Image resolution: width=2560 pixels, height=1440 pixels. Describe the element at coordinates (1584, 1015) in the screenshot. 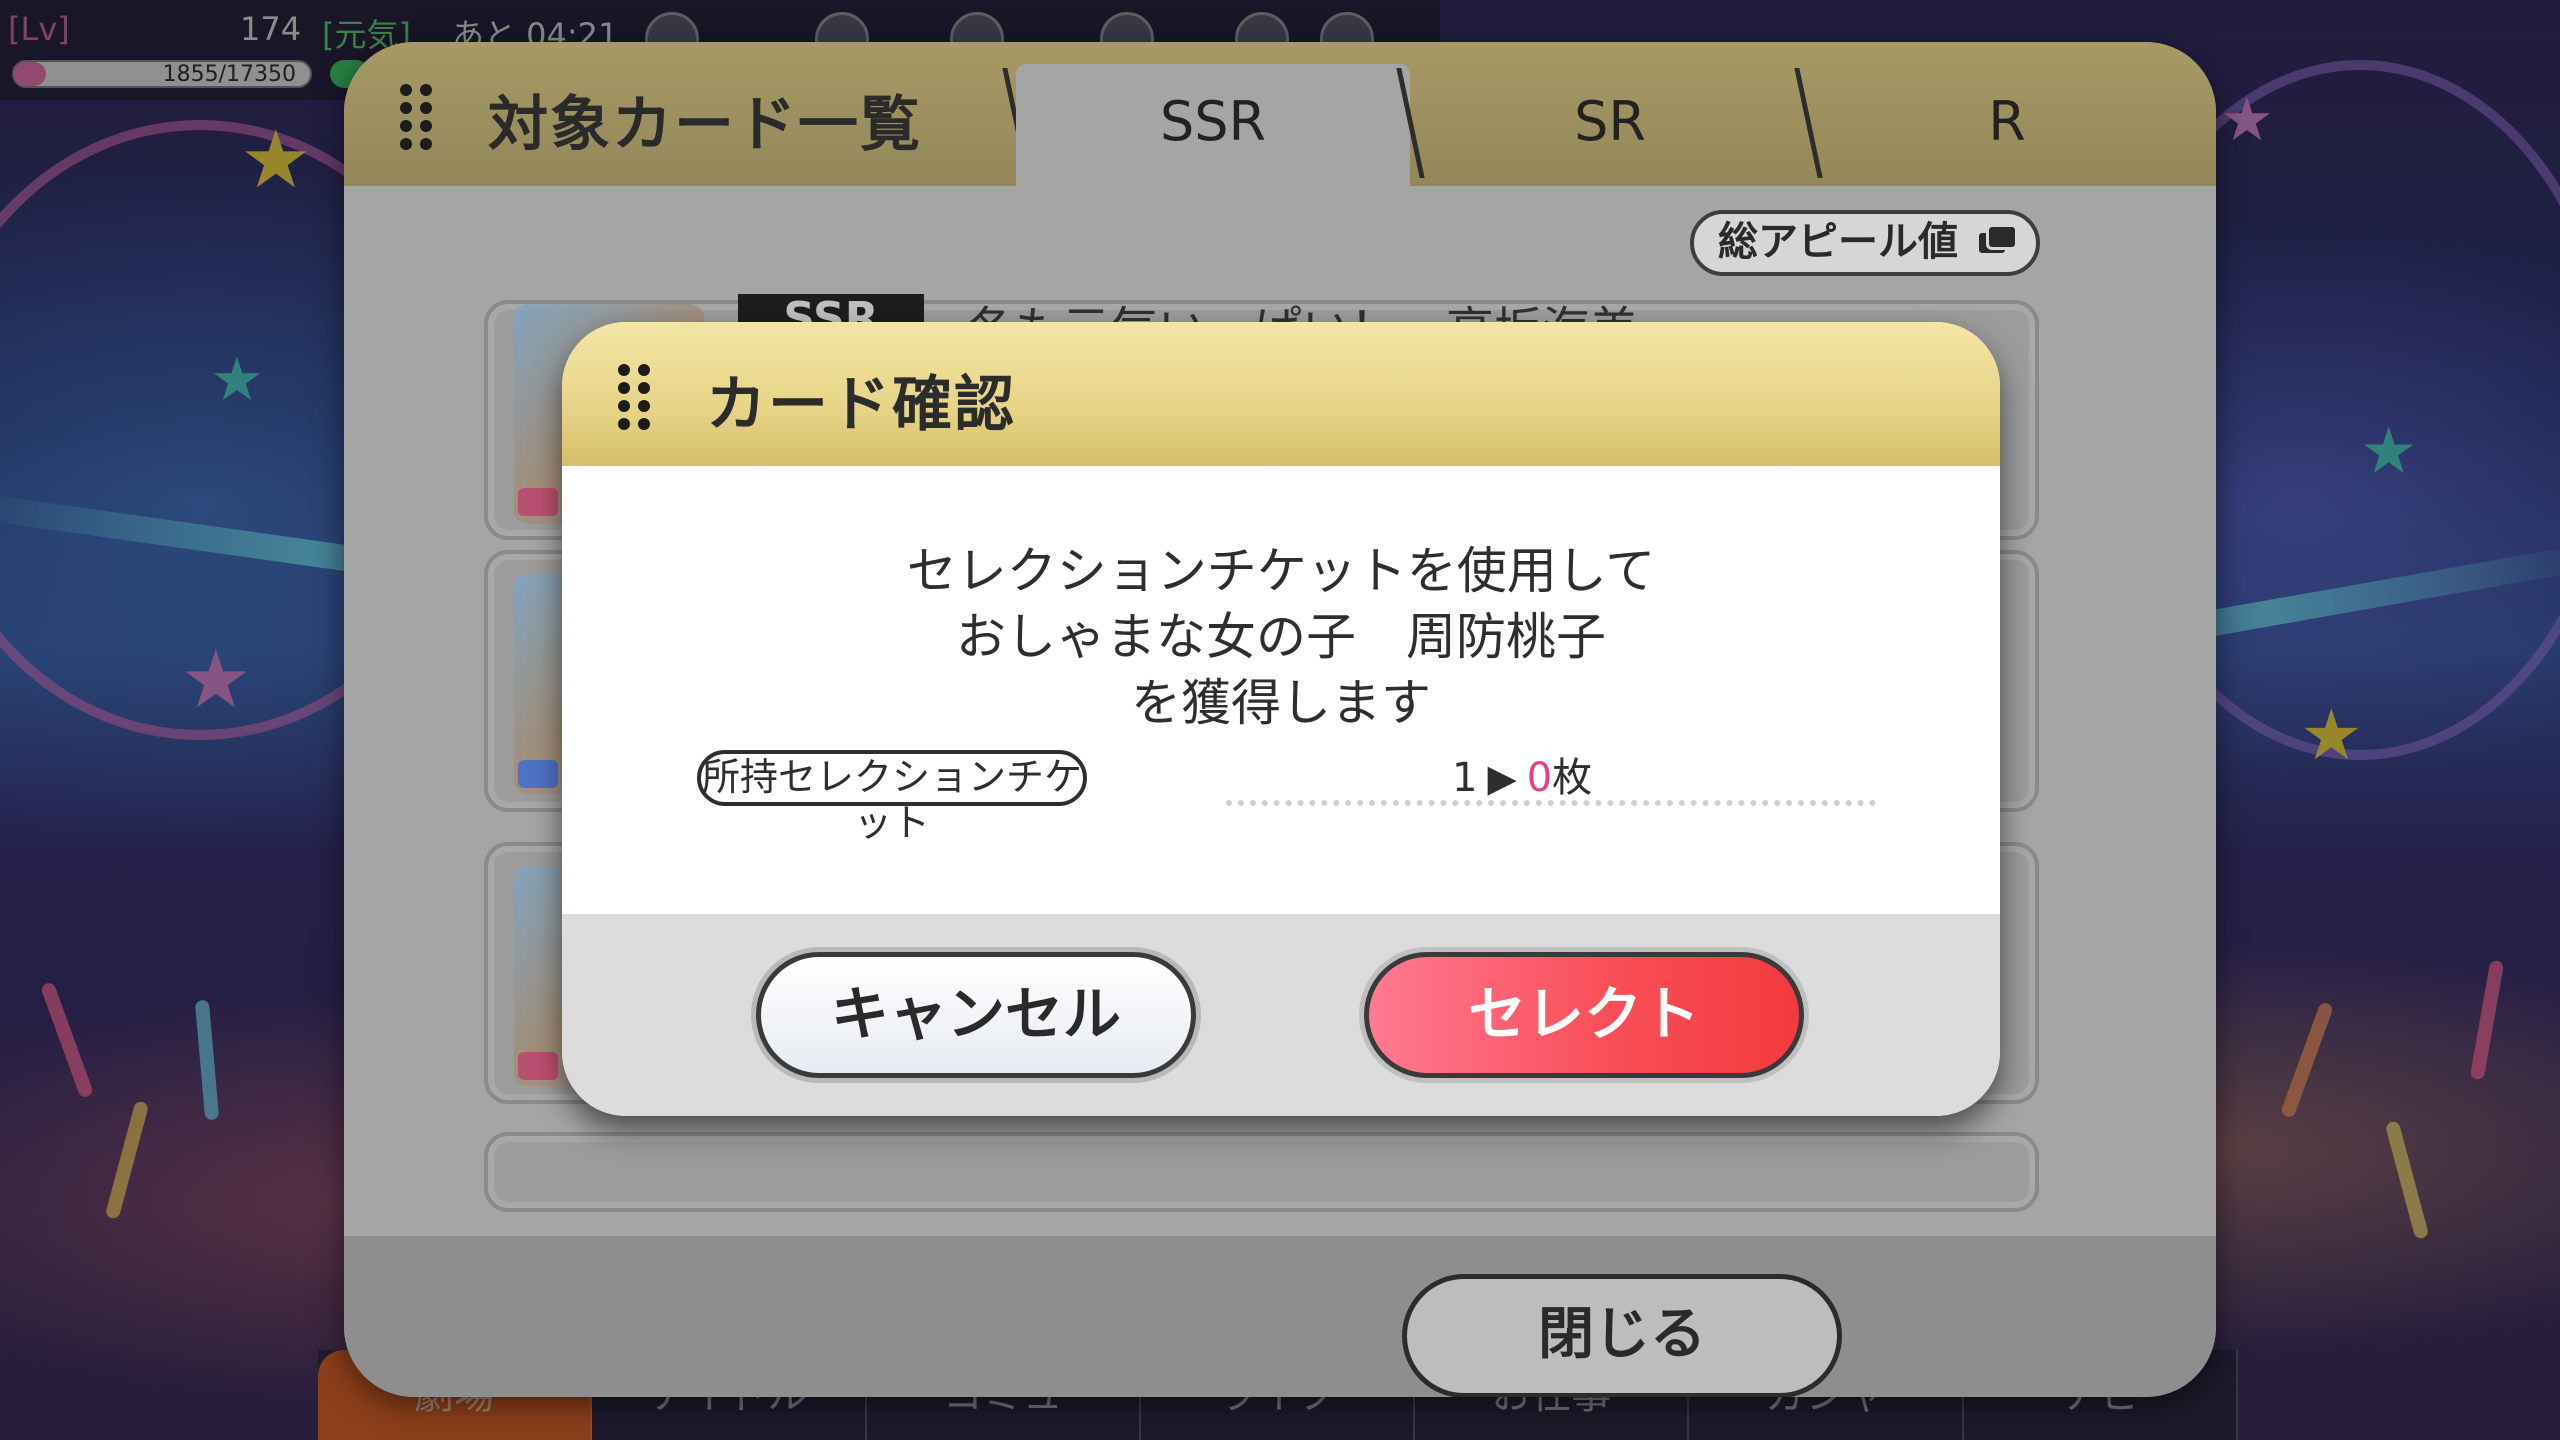

I see `select-button: セレクト` at that location.